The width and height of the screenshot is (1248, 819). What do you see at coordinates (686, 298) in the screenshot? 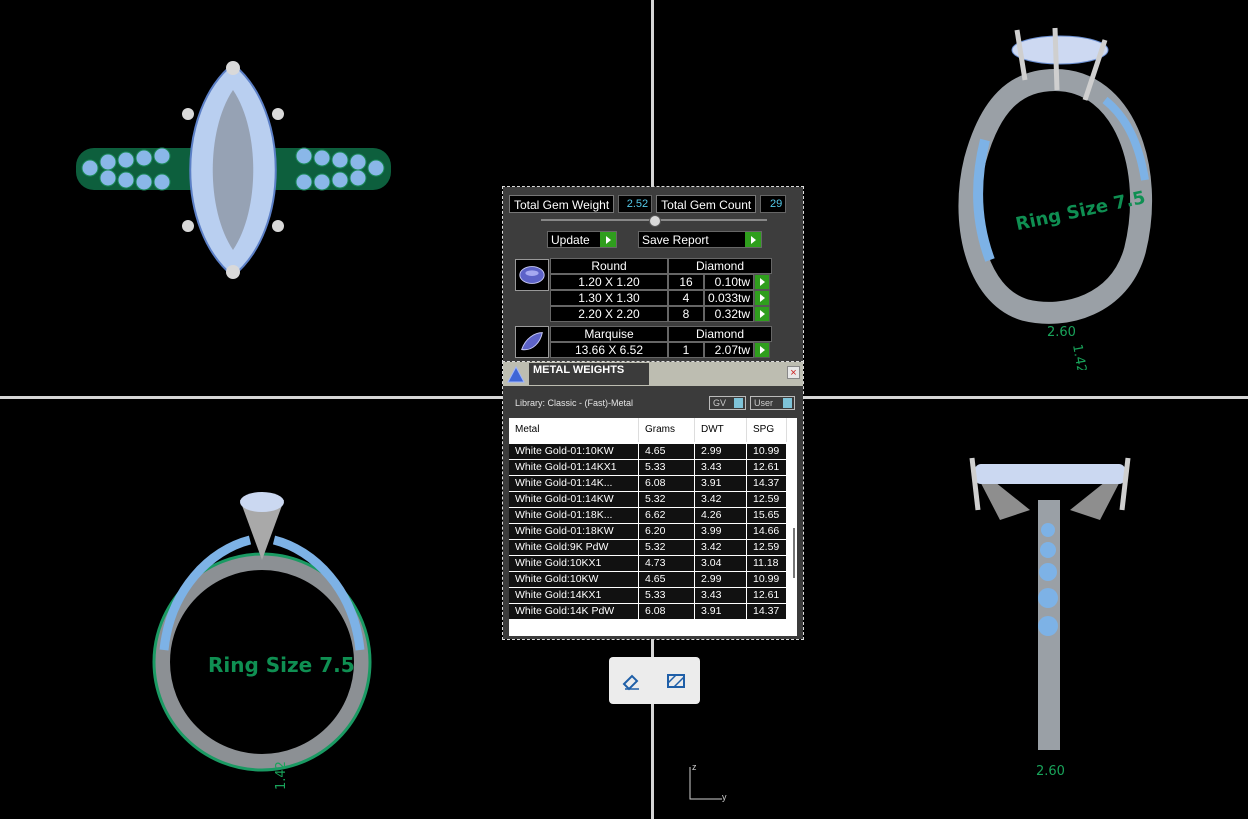
I see `gem-count-cell: 4` at bounding box center [686, 298].